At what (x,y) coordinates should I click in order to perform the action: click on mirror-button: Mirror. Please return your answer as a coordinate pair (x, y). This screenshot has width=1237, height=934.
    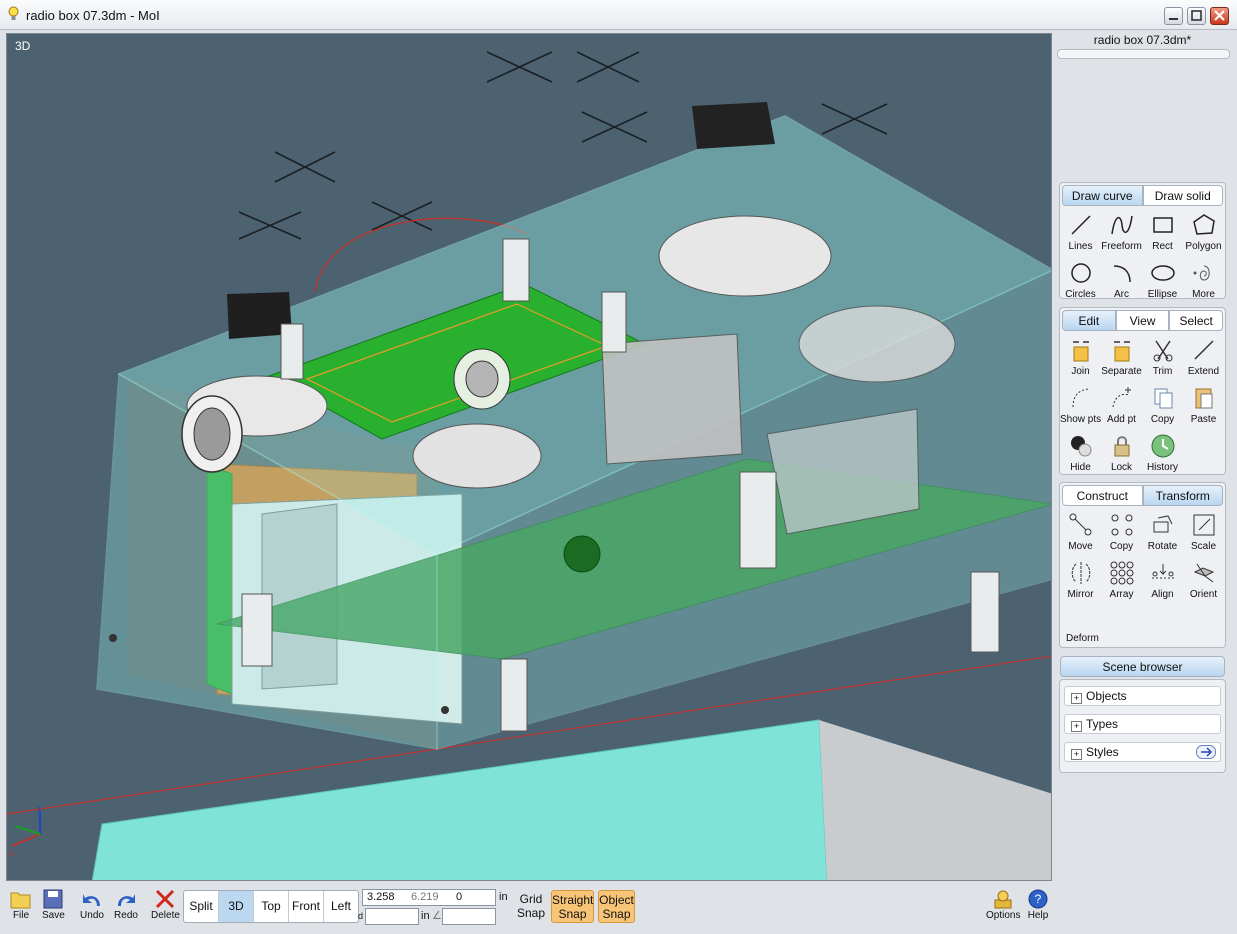
    Looking at the image, I should click on (1080, 584).